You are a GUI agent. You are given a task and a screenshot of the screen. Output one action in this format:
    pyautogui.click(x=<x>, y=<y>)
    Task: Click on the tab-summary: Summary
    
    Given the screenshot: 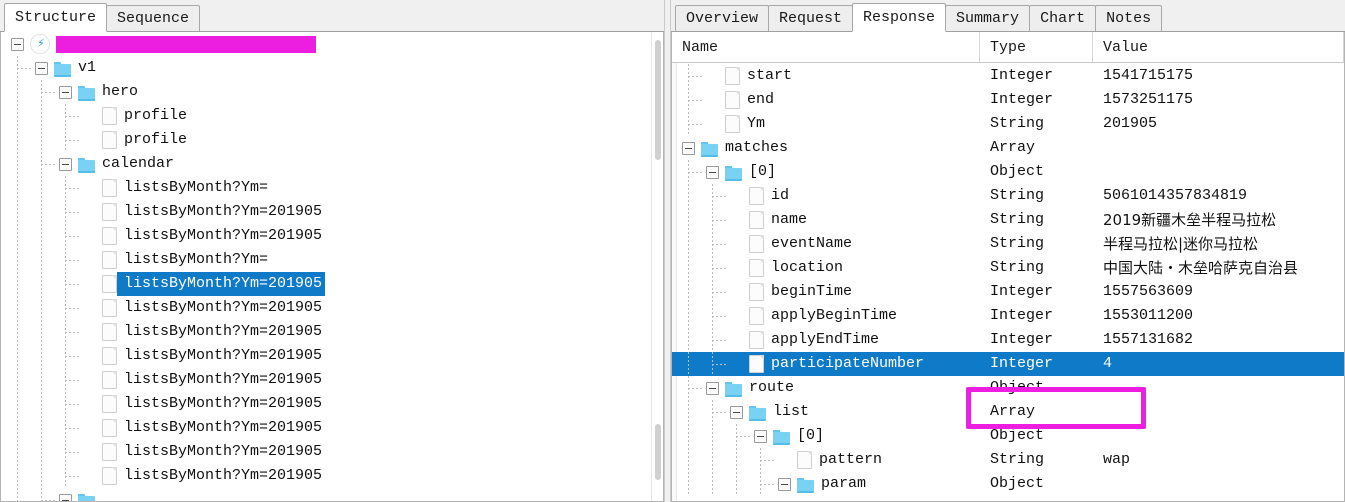 What is the action you would take?
    pyautogui.click(x=988, y=18)
    